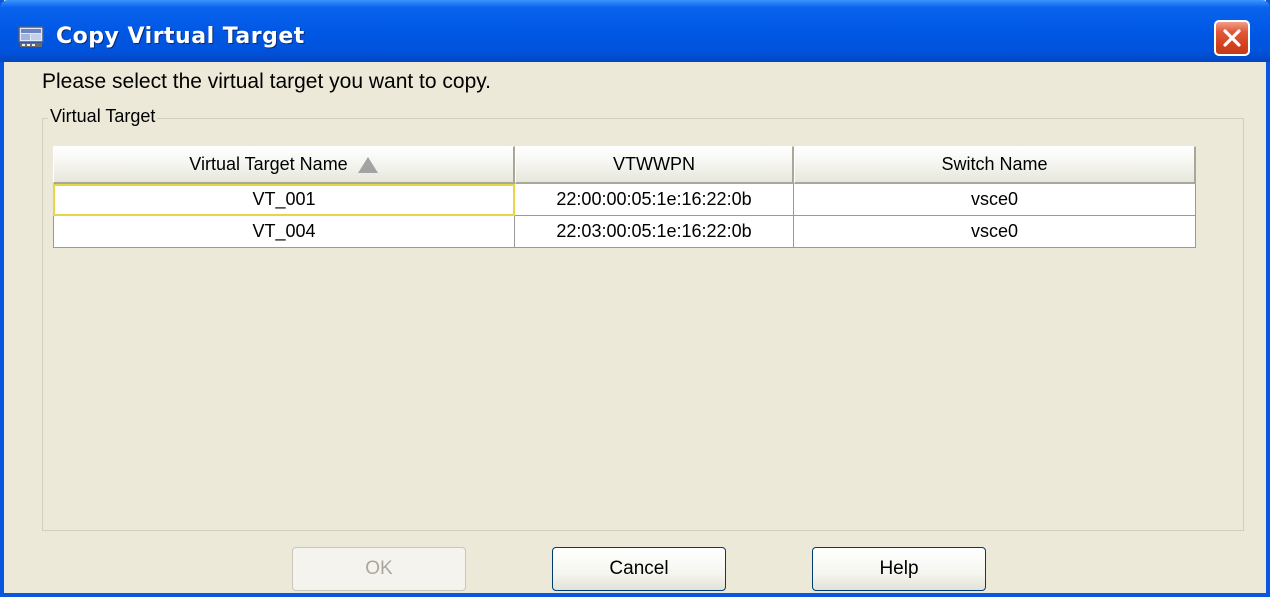 This screenshot has width=1270, height=597. I want to click on table-row: VT_004 22:03:00:05:1e:16:22:0b vsce0, so click(624, 232).